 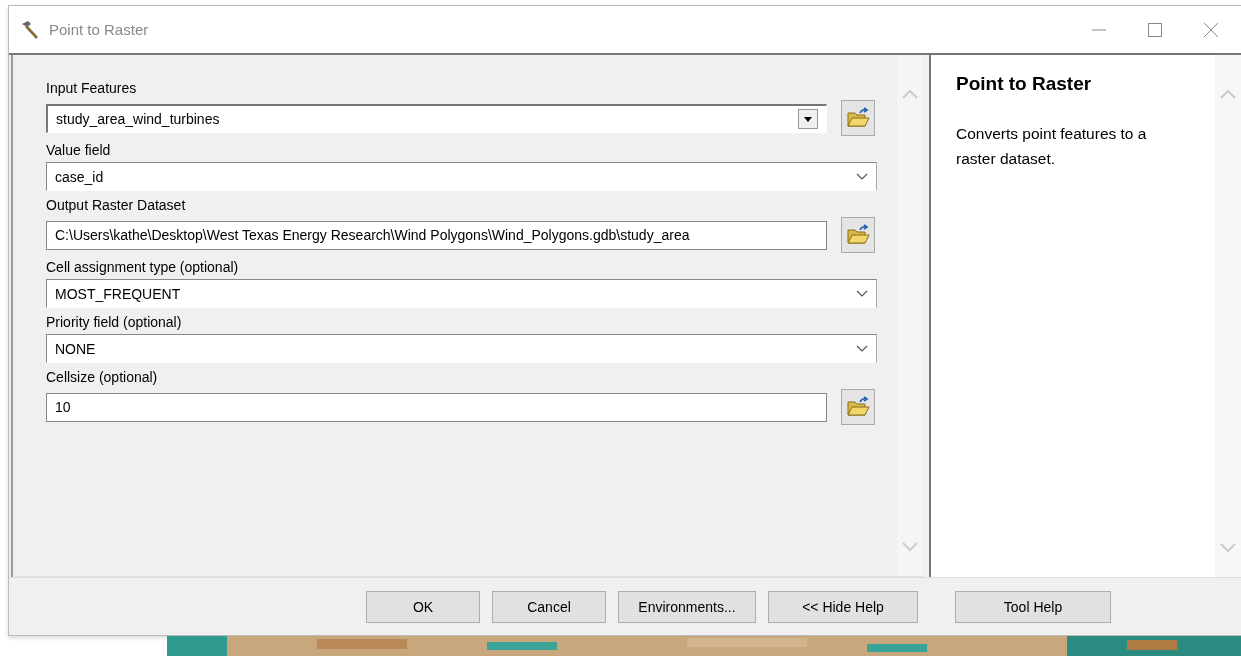 I want to click on help-description: Converts point features to a raster dataset., so click(x=1052, y=146).